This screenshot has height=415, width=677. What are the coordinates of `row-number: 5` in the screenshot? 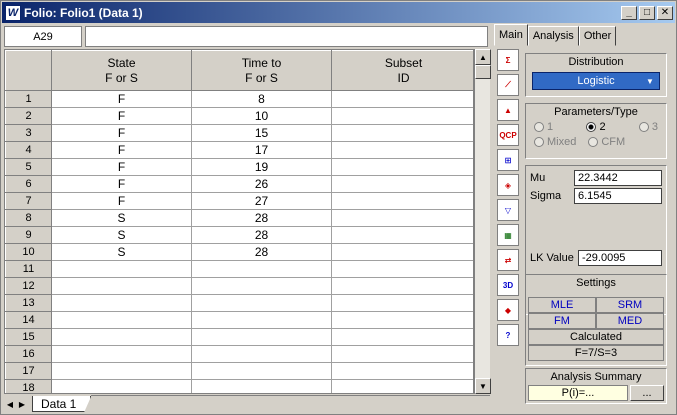 It's located at (28, 167).